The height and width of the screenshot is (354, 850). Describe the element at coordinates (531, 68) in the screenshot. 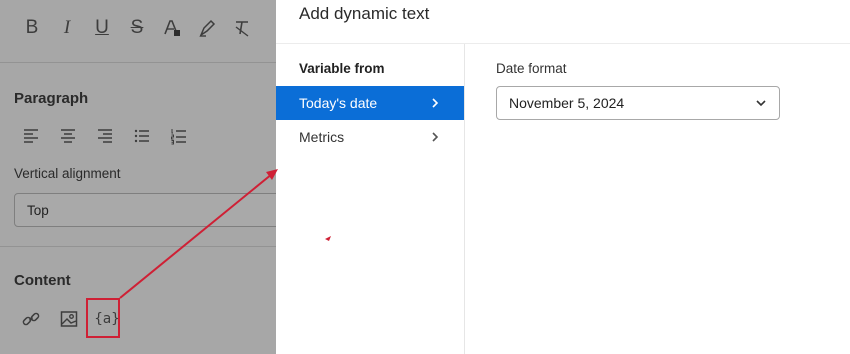

I see `date-format-label: Date format` at that location.